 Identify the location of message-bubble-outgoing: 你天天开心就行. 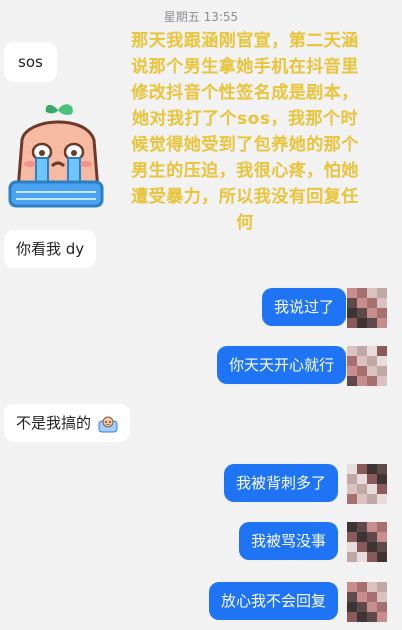
(281, 365).